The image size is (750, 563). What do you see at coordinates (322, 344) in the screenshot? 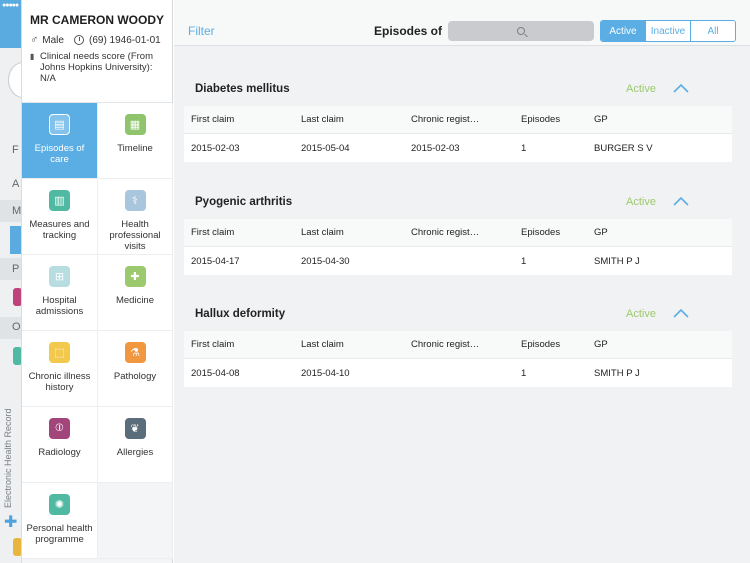
I see `column-header: Last claim` at bounding box center [322, 344].